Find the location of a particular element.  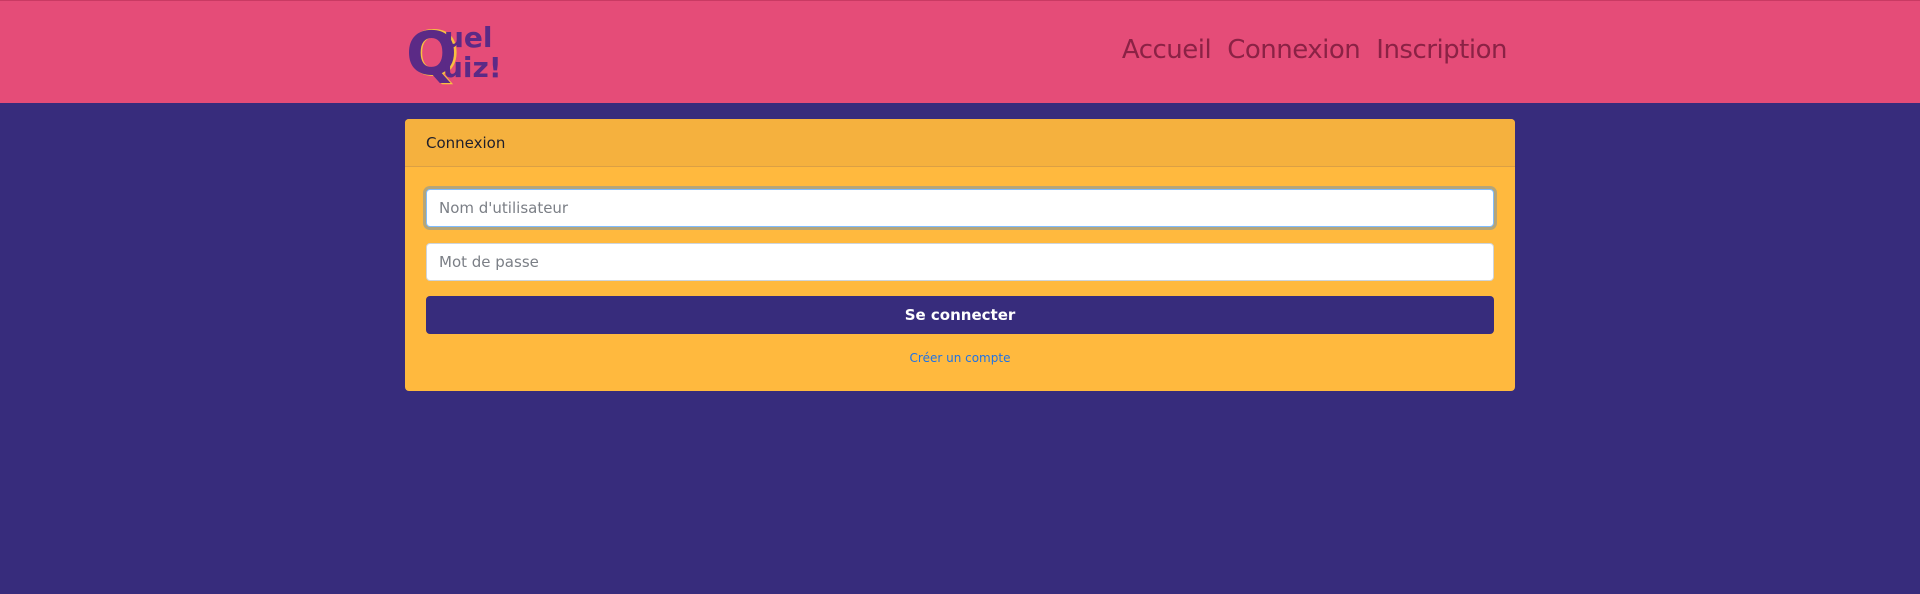

main-nav: Accueil Connexion Inscription is located at coordinates (1315, 50).